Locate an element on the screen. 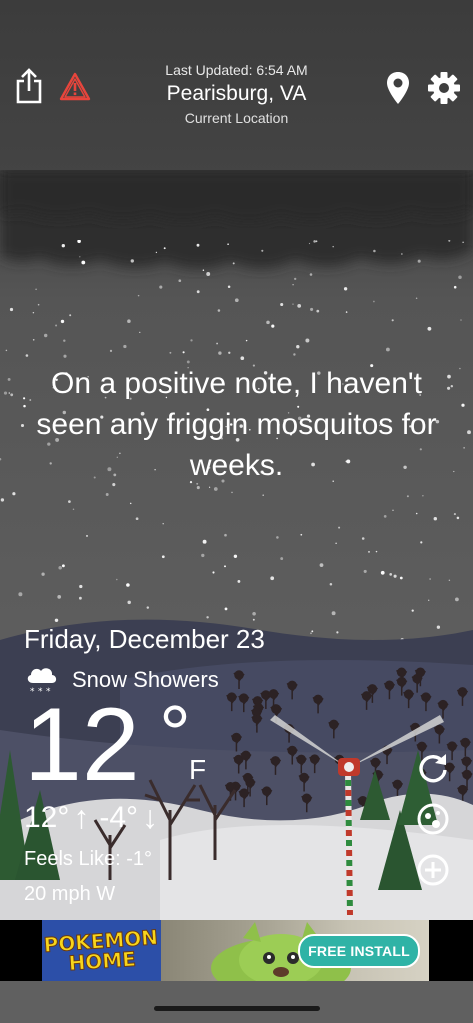 The width and height of the screenshot is (473, 1023). refresh-button is located at coordinates (433, 768).